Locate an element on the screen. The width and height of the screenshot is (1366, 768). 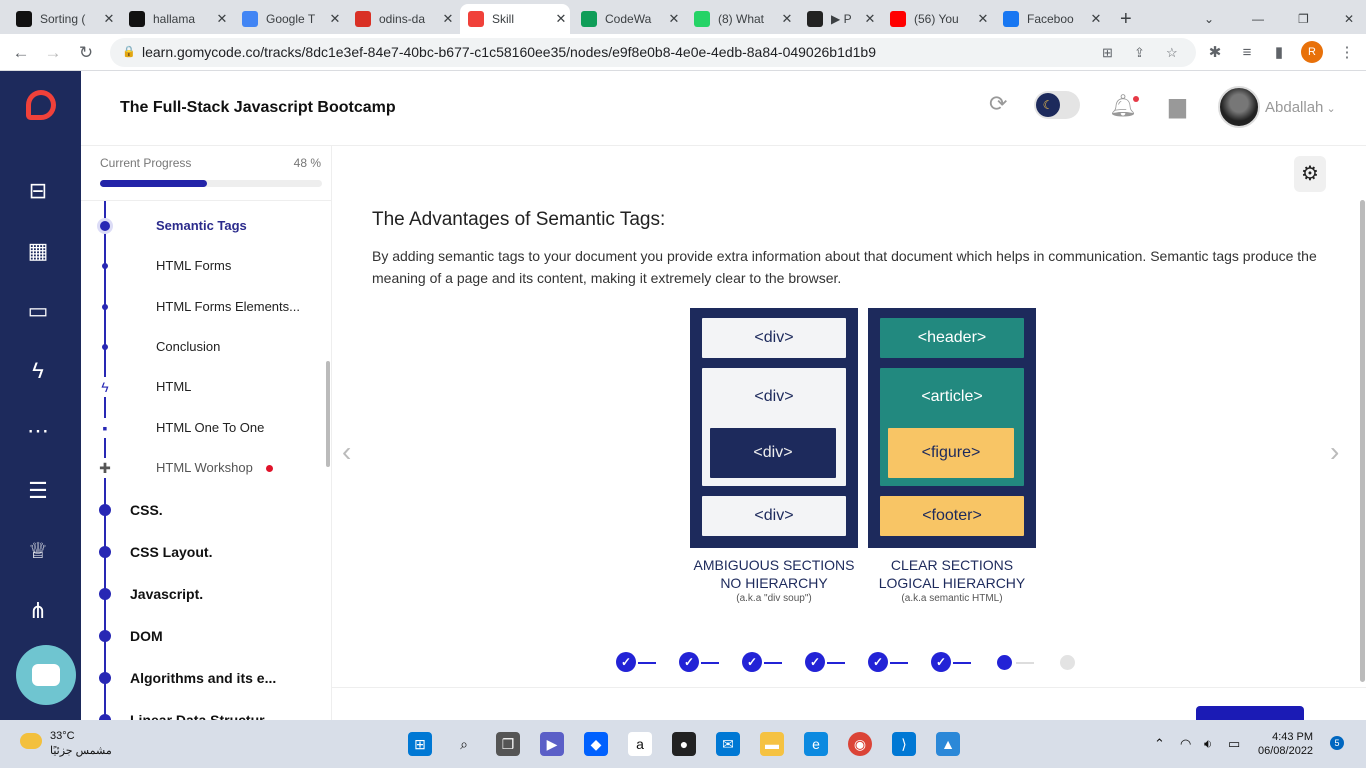
user-avatar is located at coordinates (1239, 107).